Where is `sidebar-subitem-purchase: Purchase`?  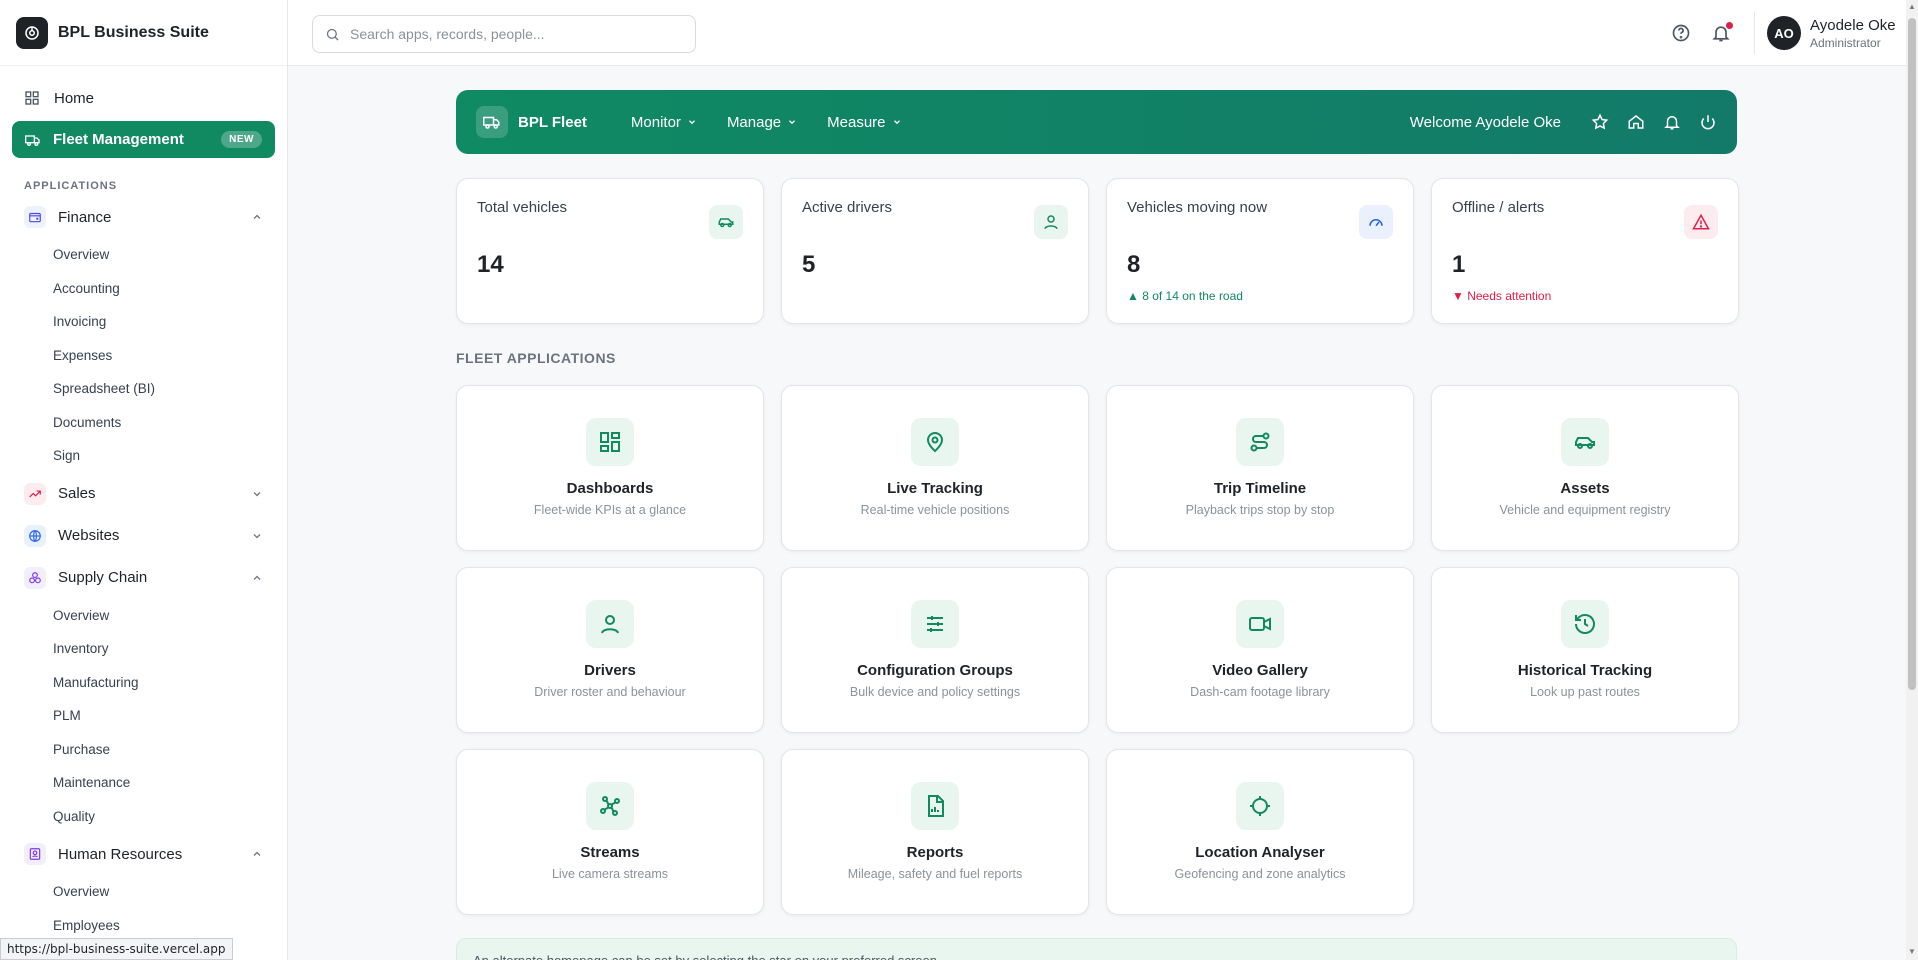
sidebar-subitem-purchase: Purchase is located at coordinates (143, 750).